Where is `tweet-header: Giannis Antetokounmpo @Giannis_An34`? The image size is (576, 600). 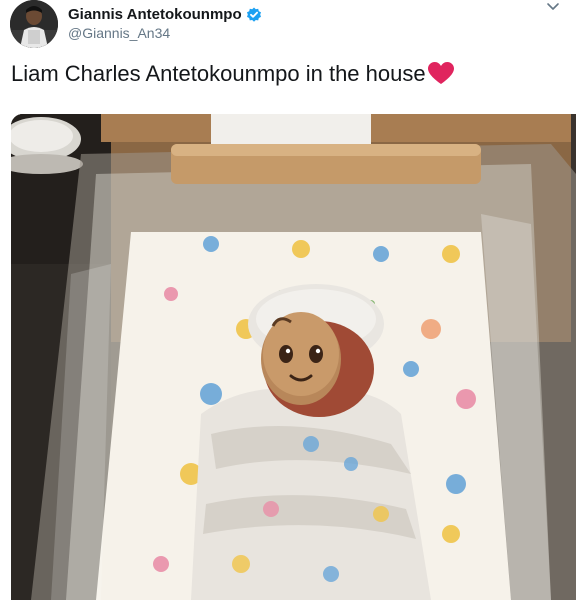
tweet-header: Giannis Antetokounmpo @Giannis_An34 is located at coordinates (288, 25).